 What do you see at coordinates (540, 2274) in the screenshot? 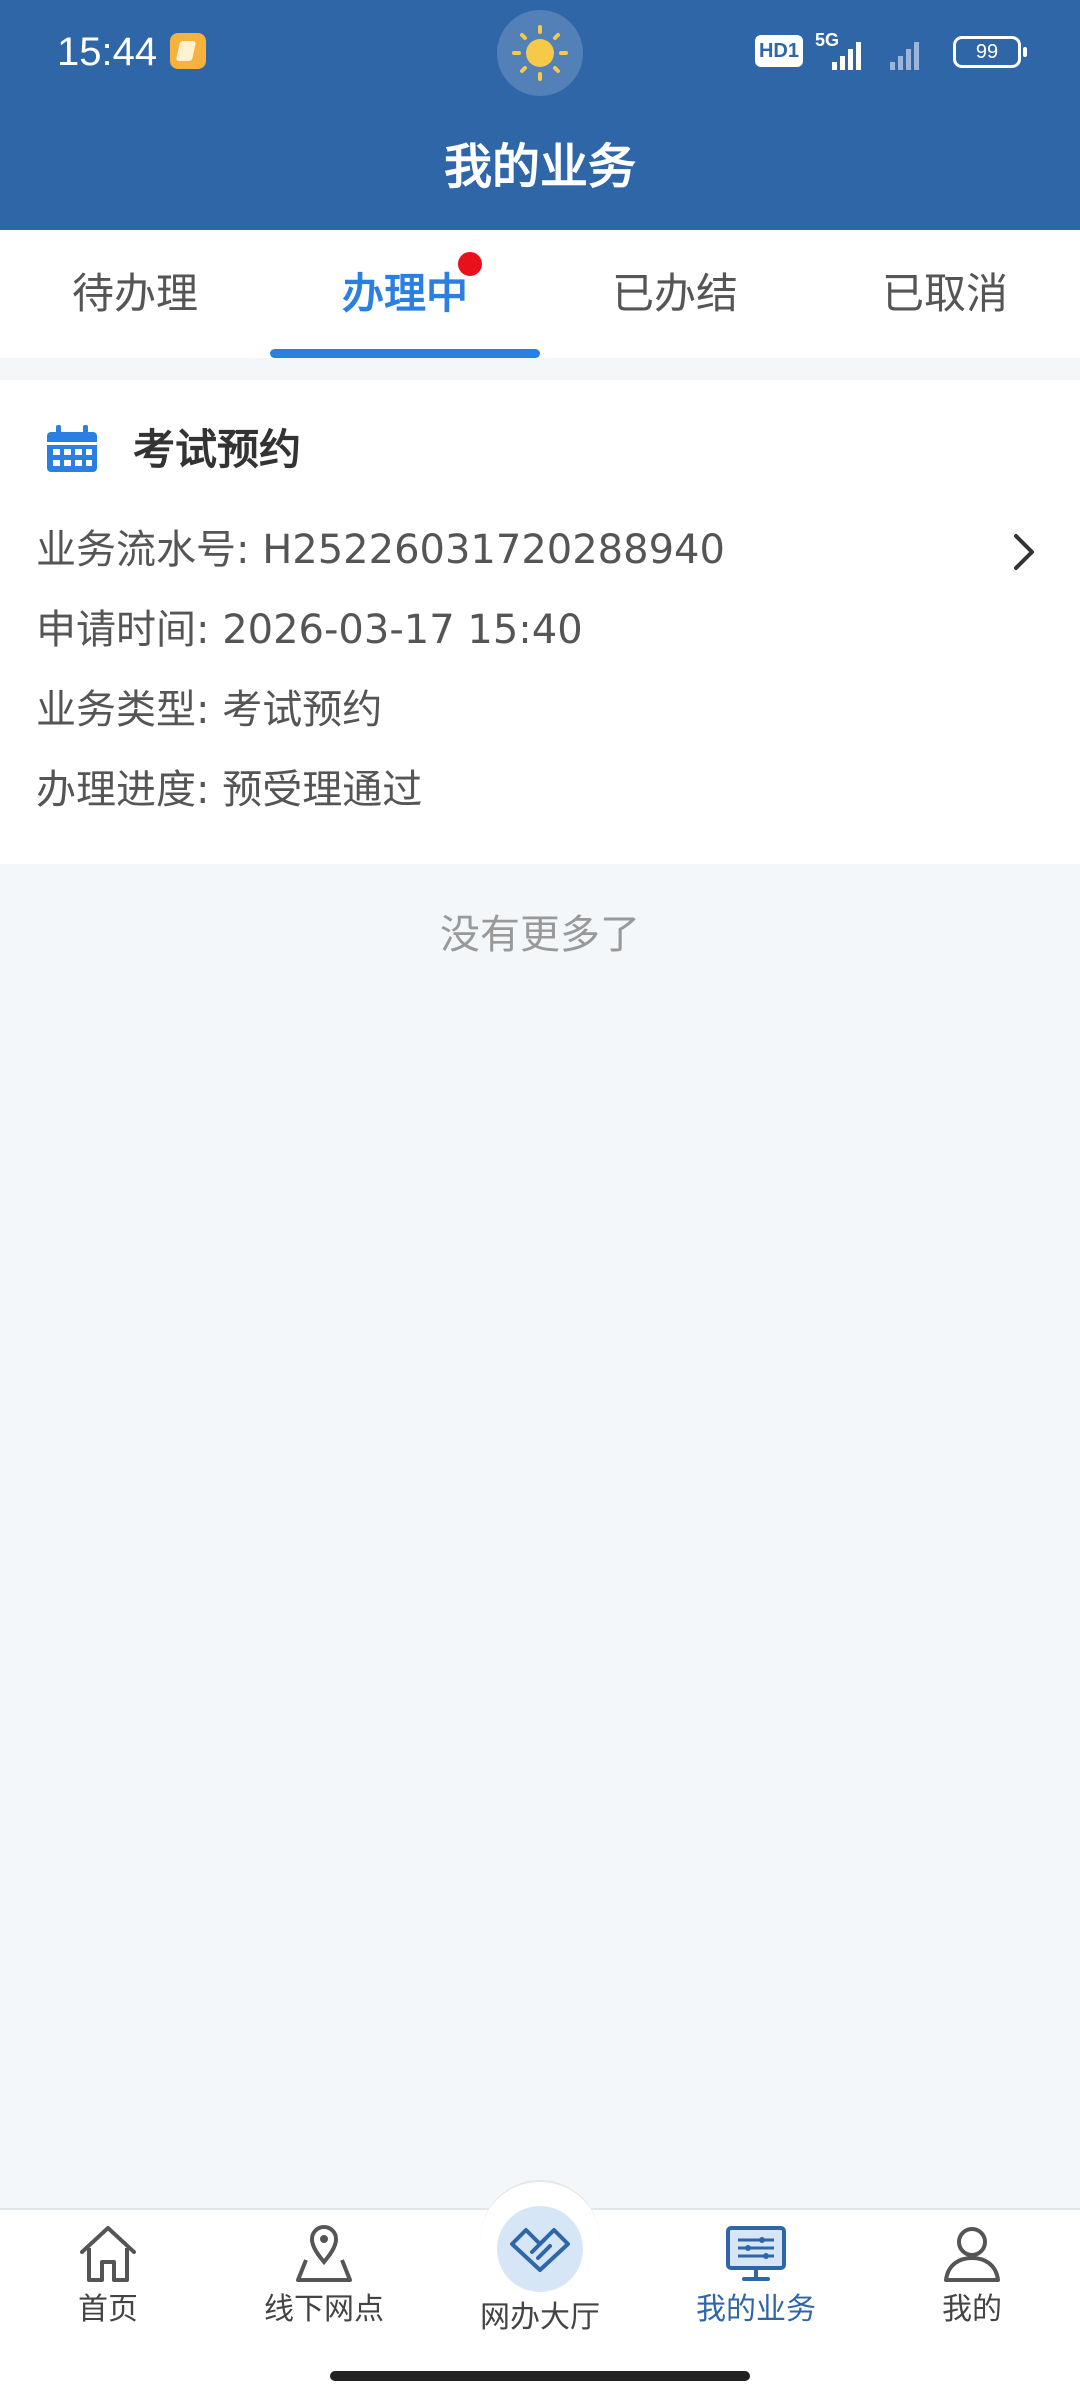
I see `nav-online-hall: 网办大厅` at bounding box center [540, 2274].